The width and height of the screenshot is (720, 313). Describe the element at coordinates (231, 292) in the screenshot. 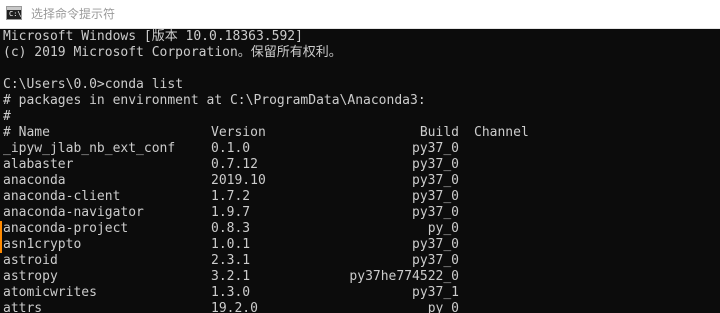

I see `package-version: 1.3.0` at that location.